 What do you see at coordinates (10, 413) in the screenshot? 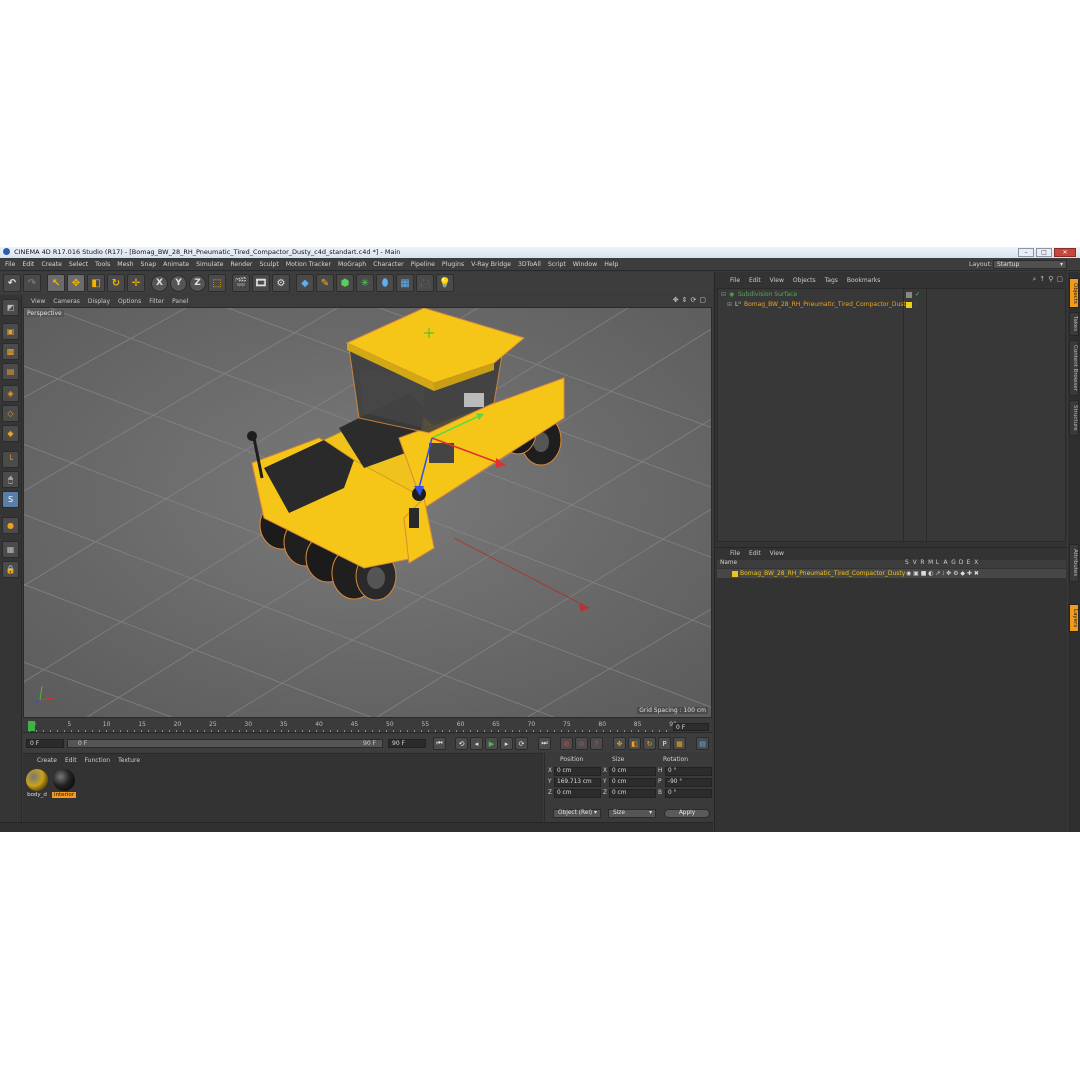
I see `edges-mode-icon: ◇` at bounding box center [10, 413].